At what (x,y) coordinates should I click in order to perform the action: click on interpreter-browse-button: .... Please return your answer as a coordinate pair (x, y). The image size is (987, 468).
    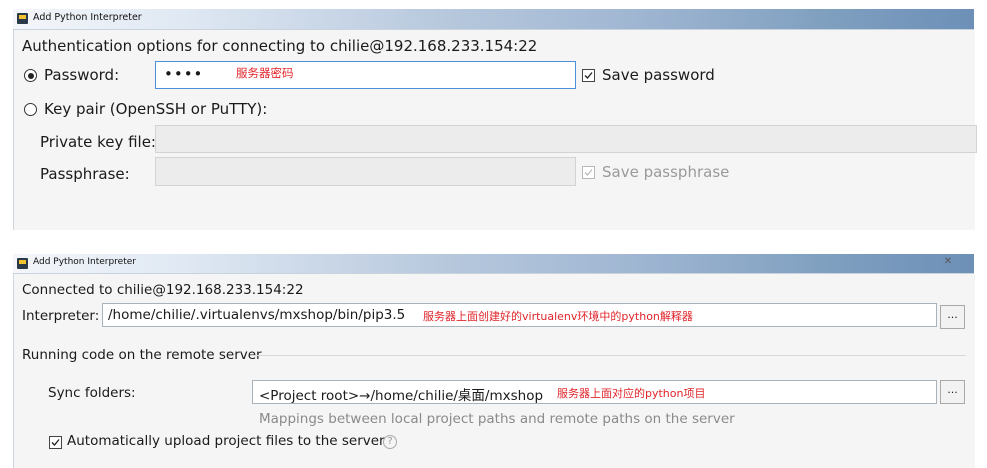
    Looking at the image, I should click on (952, 317).